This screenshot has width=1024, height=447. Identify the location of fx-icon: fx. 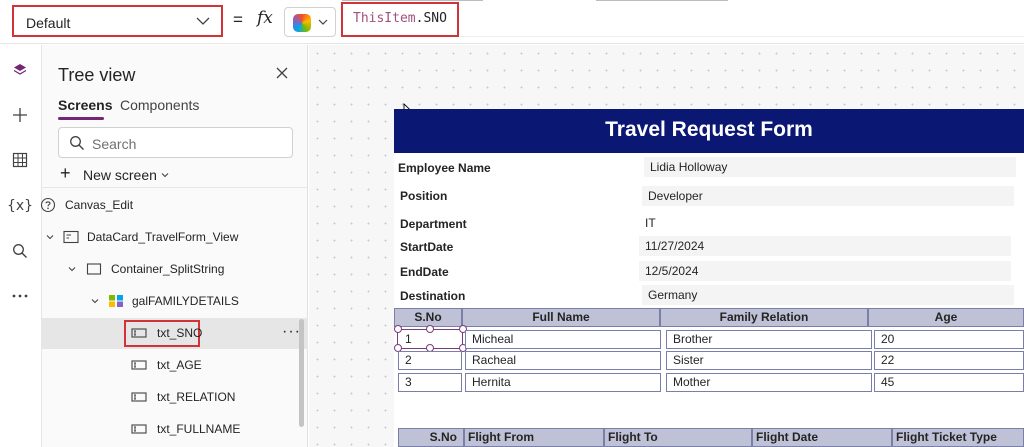
(265, 18).